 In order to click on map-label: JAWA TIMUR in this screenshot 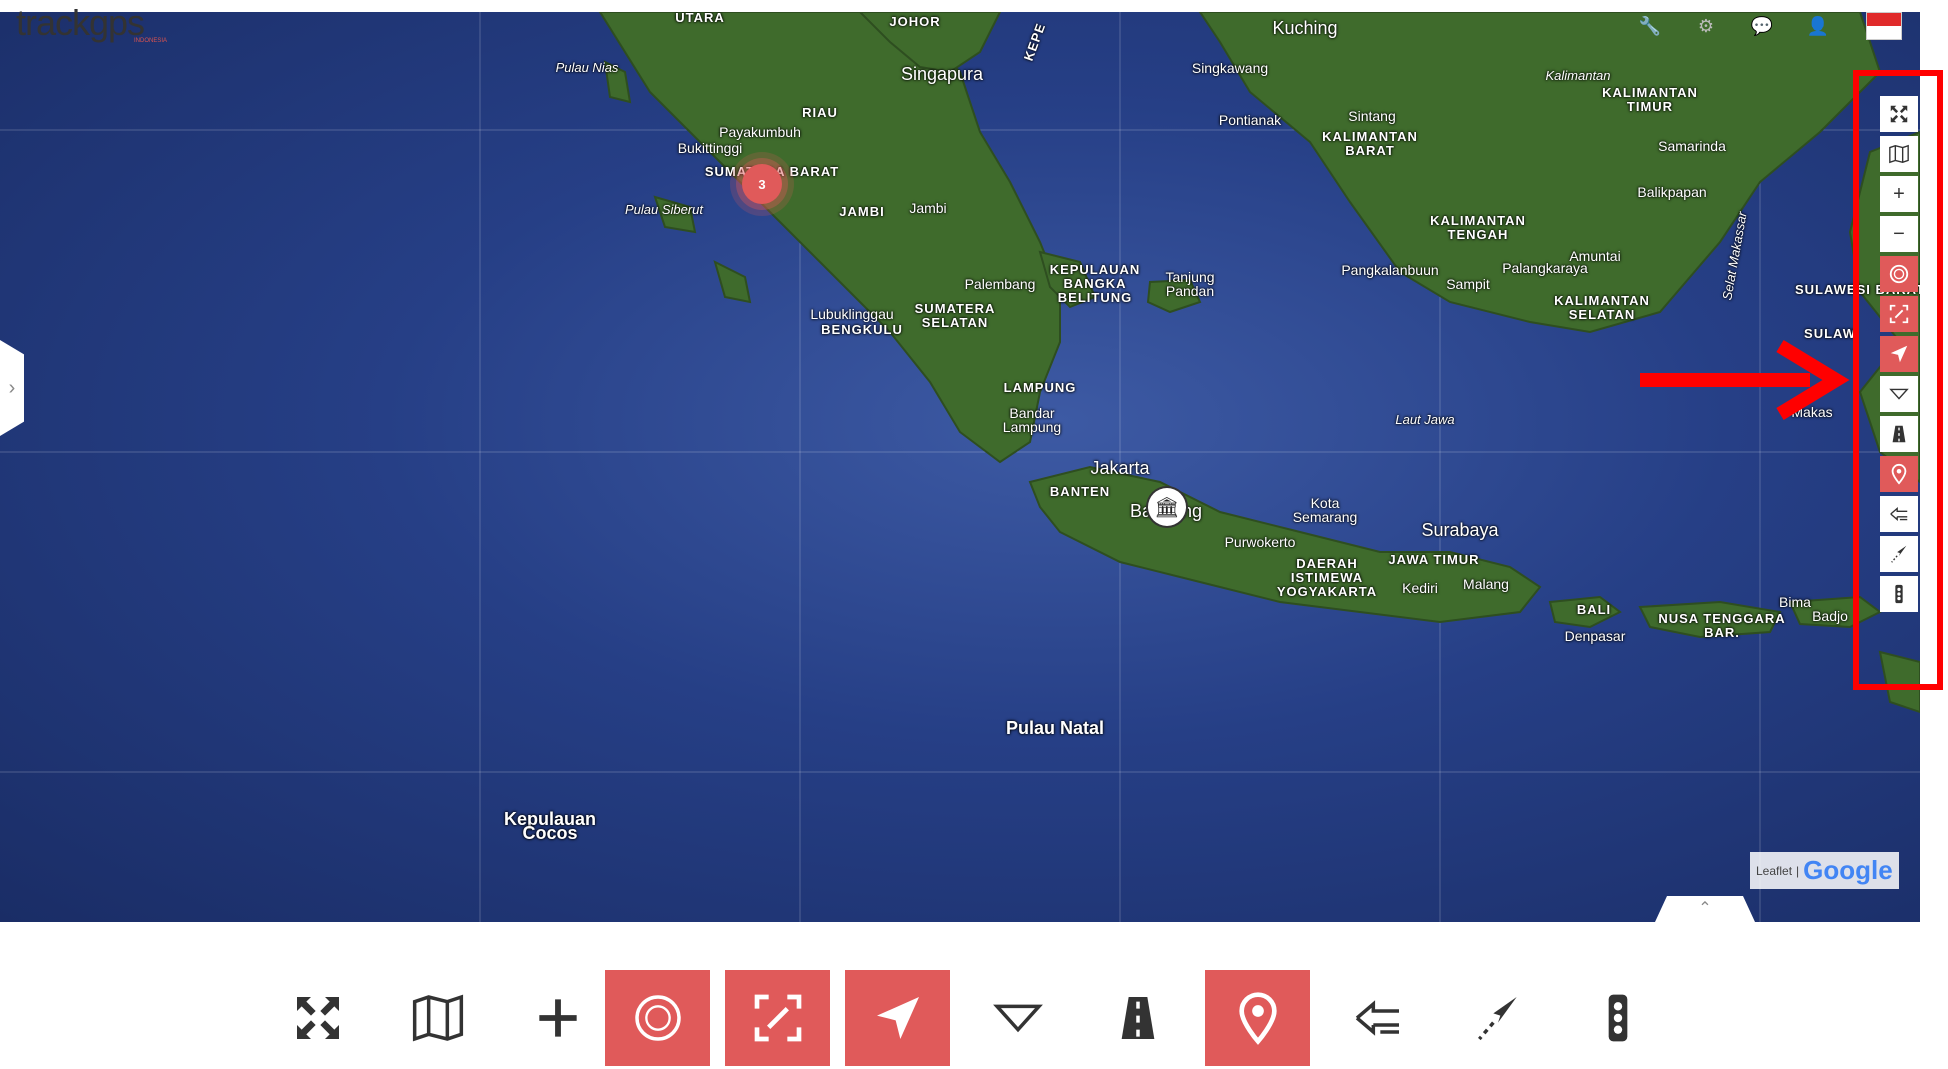, I will do `click(1434, 559)`.